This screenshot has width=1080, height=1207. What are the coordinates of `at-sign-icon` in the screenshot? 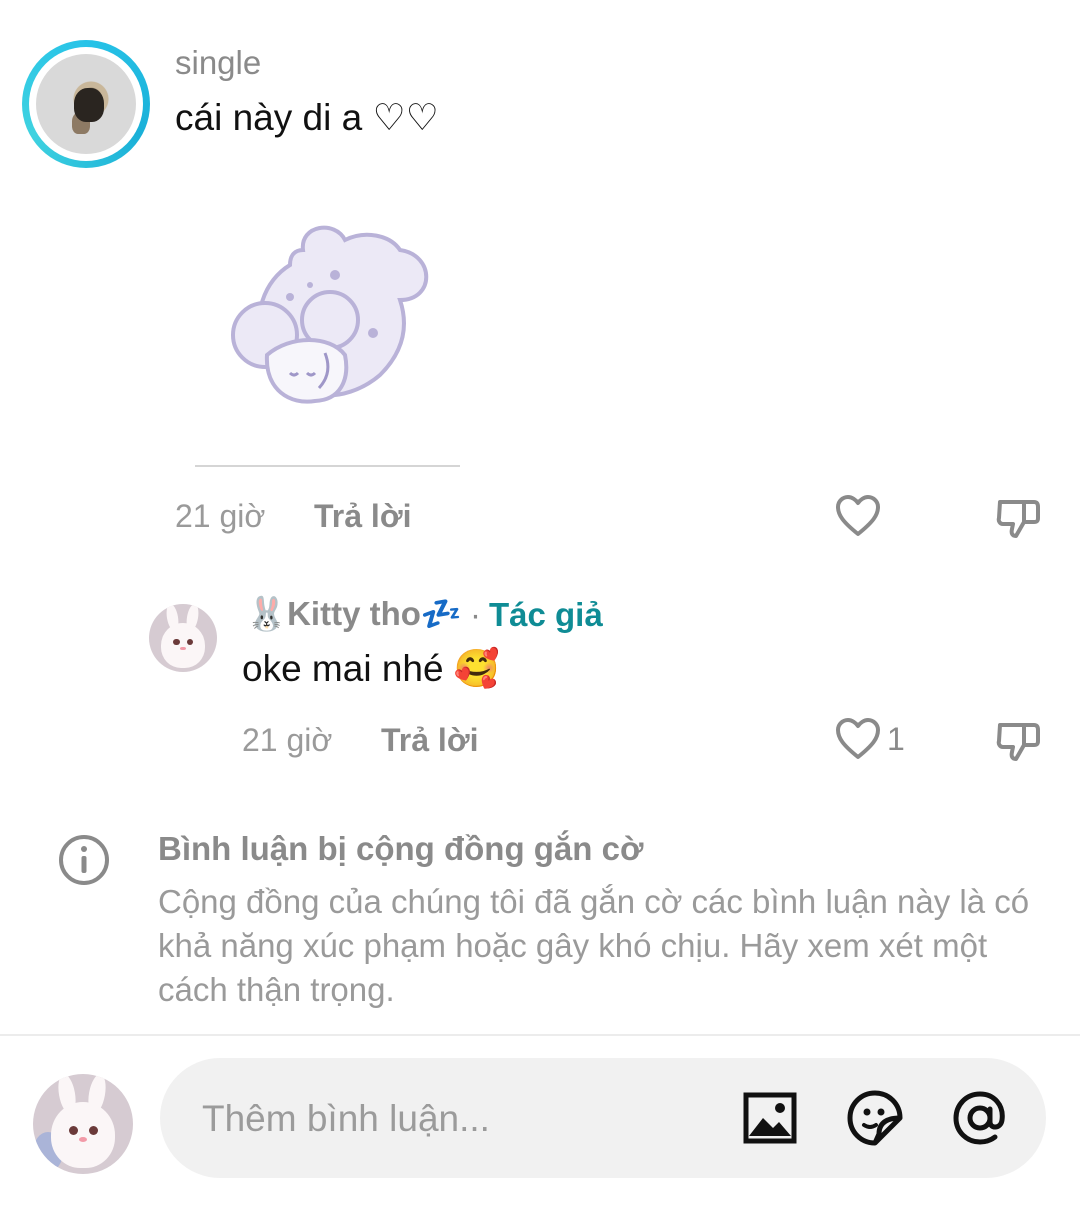 It's located at (979, 1118).